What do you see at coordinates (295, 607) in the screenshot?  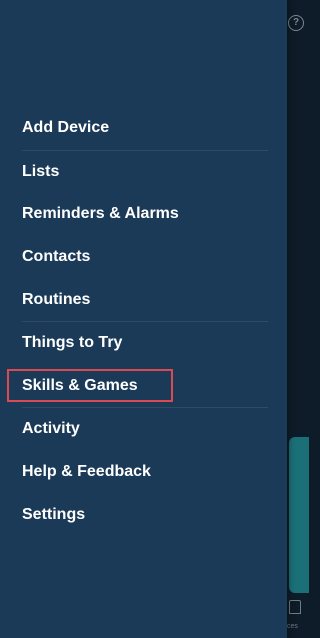 I see `devices-icon` at bounding box center [295, 607].